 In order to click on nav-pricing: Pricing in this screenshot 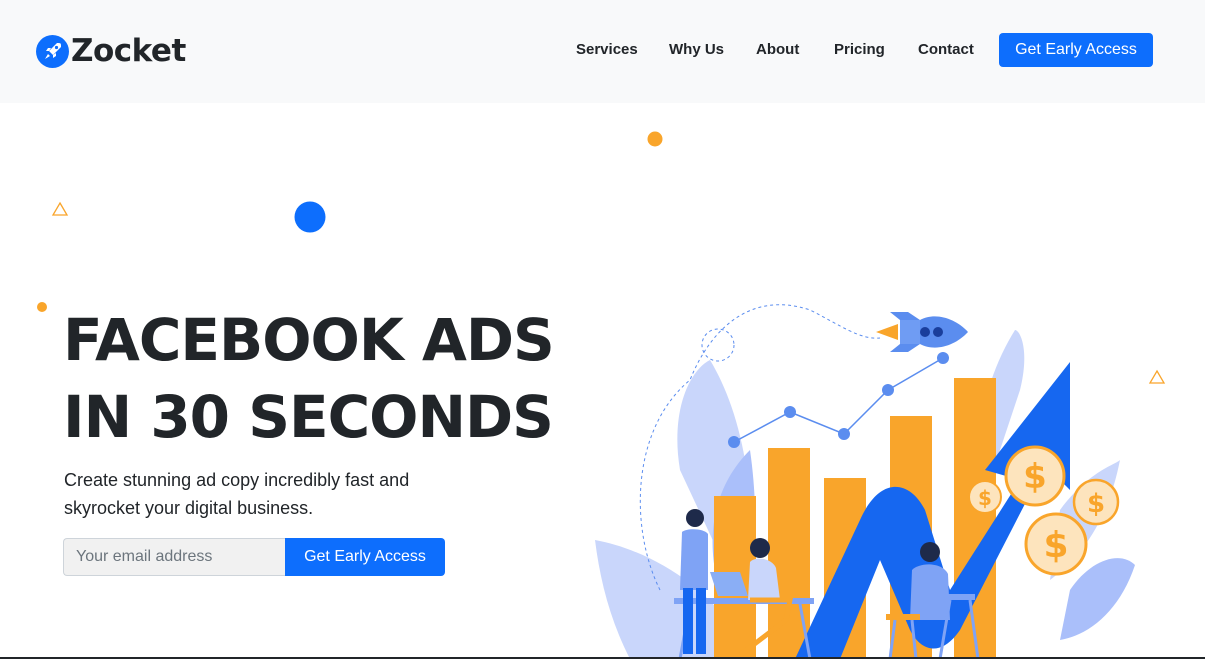, I will do `click(859, 49)`.